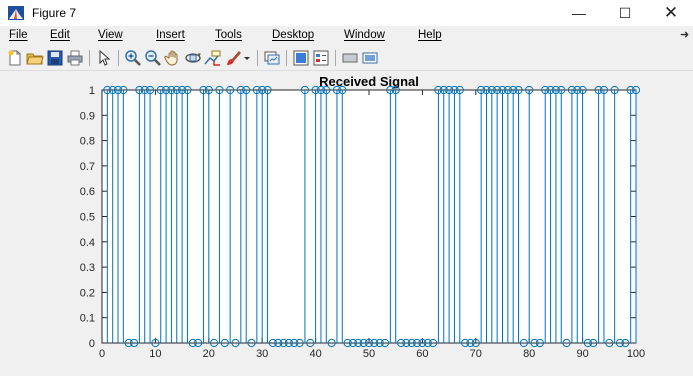 The height and width of the screenshot is (376, 693). Describe the element at coordinates (87, 218) in the screenshot. I see `y-tick-label: 0.5` at that location.